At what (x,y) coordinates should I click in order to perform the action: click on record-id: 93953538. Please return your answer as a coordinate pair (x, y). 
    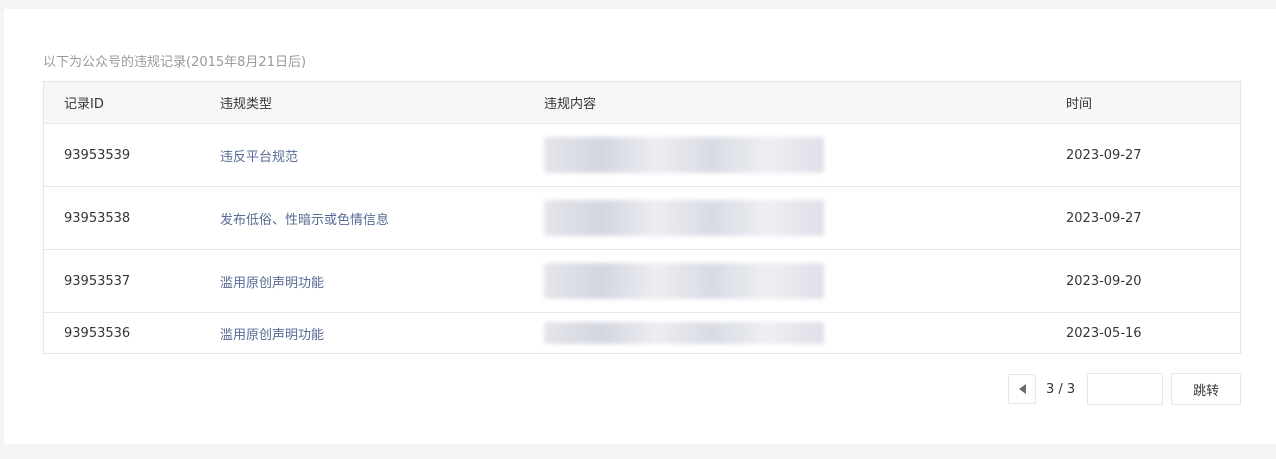
    Looking at the image, I should click on (97, 218).